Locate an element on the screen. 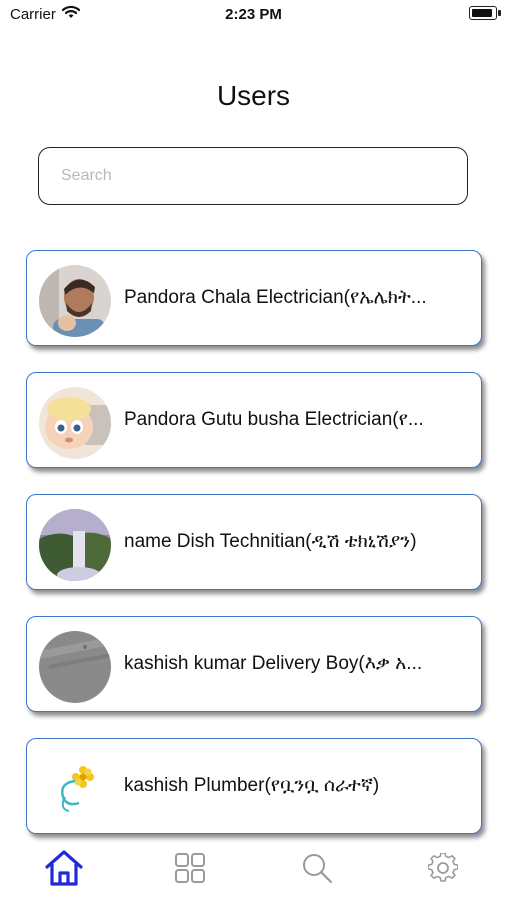 This screenshot has width=507, height=900. user-card: kashish Plumber(የቧንቧ ሰራተኛ) is located at coordinates (254, 786).